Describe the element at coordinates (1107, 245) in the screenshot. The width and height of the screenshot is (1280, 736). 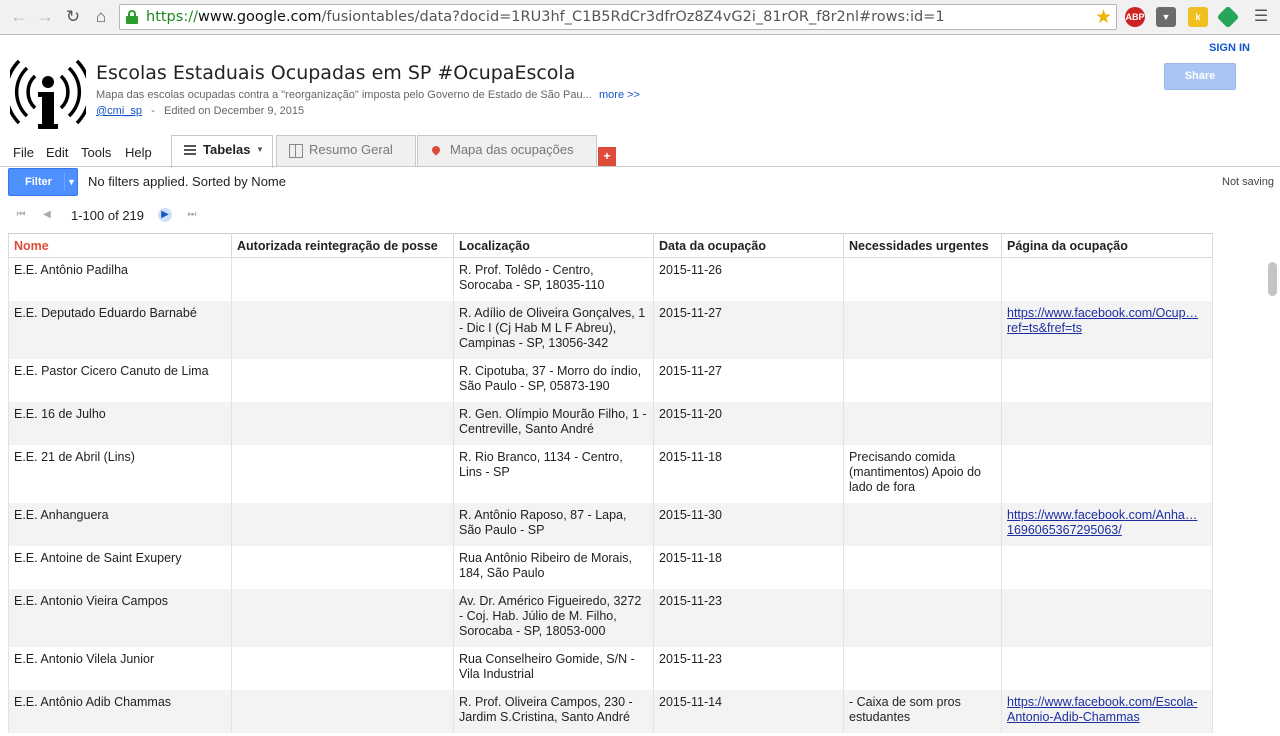
I see `column-header-pagina: Página da ocupação` at that location.